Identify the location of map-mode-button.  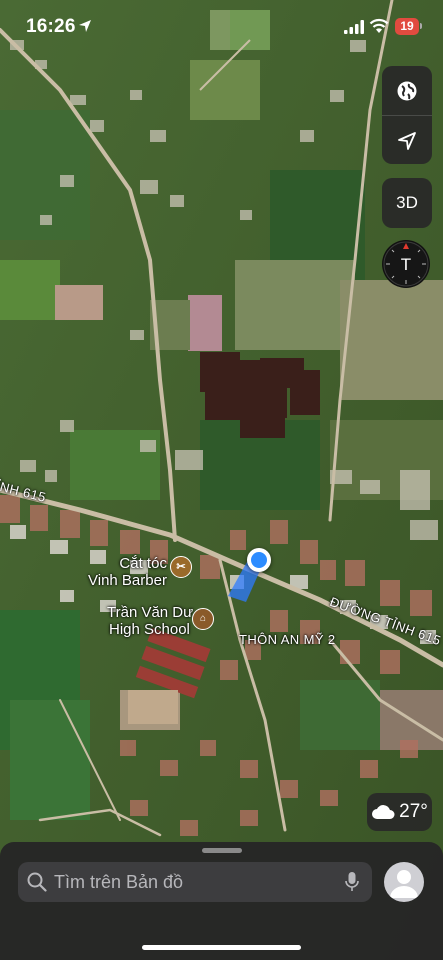
(407, 90).